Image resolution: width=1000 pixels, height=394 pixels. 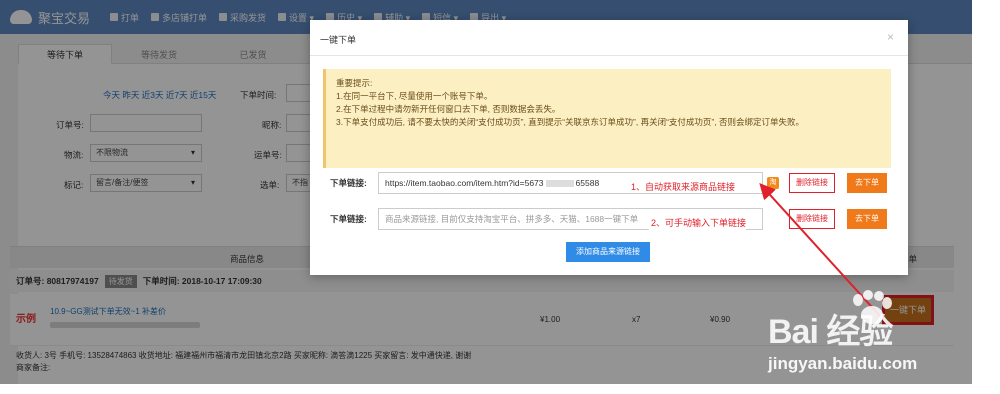 I want to click on baidu-watermark: Bai 经验 jingyan.baidu.com, so click(x=853, y=339).